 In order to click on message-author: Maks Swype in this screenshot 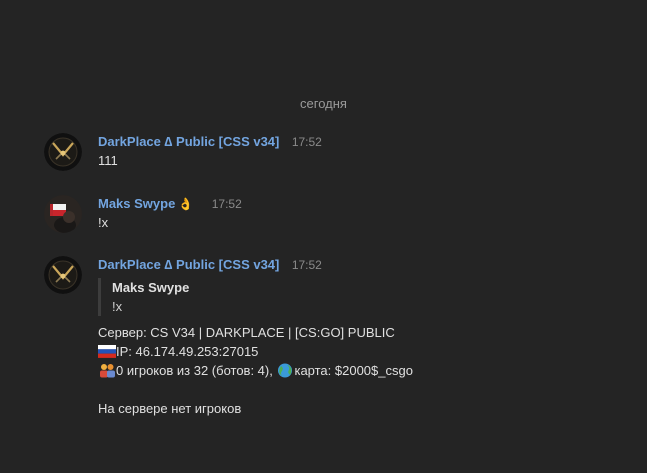, I will do `click(136, 203)`.